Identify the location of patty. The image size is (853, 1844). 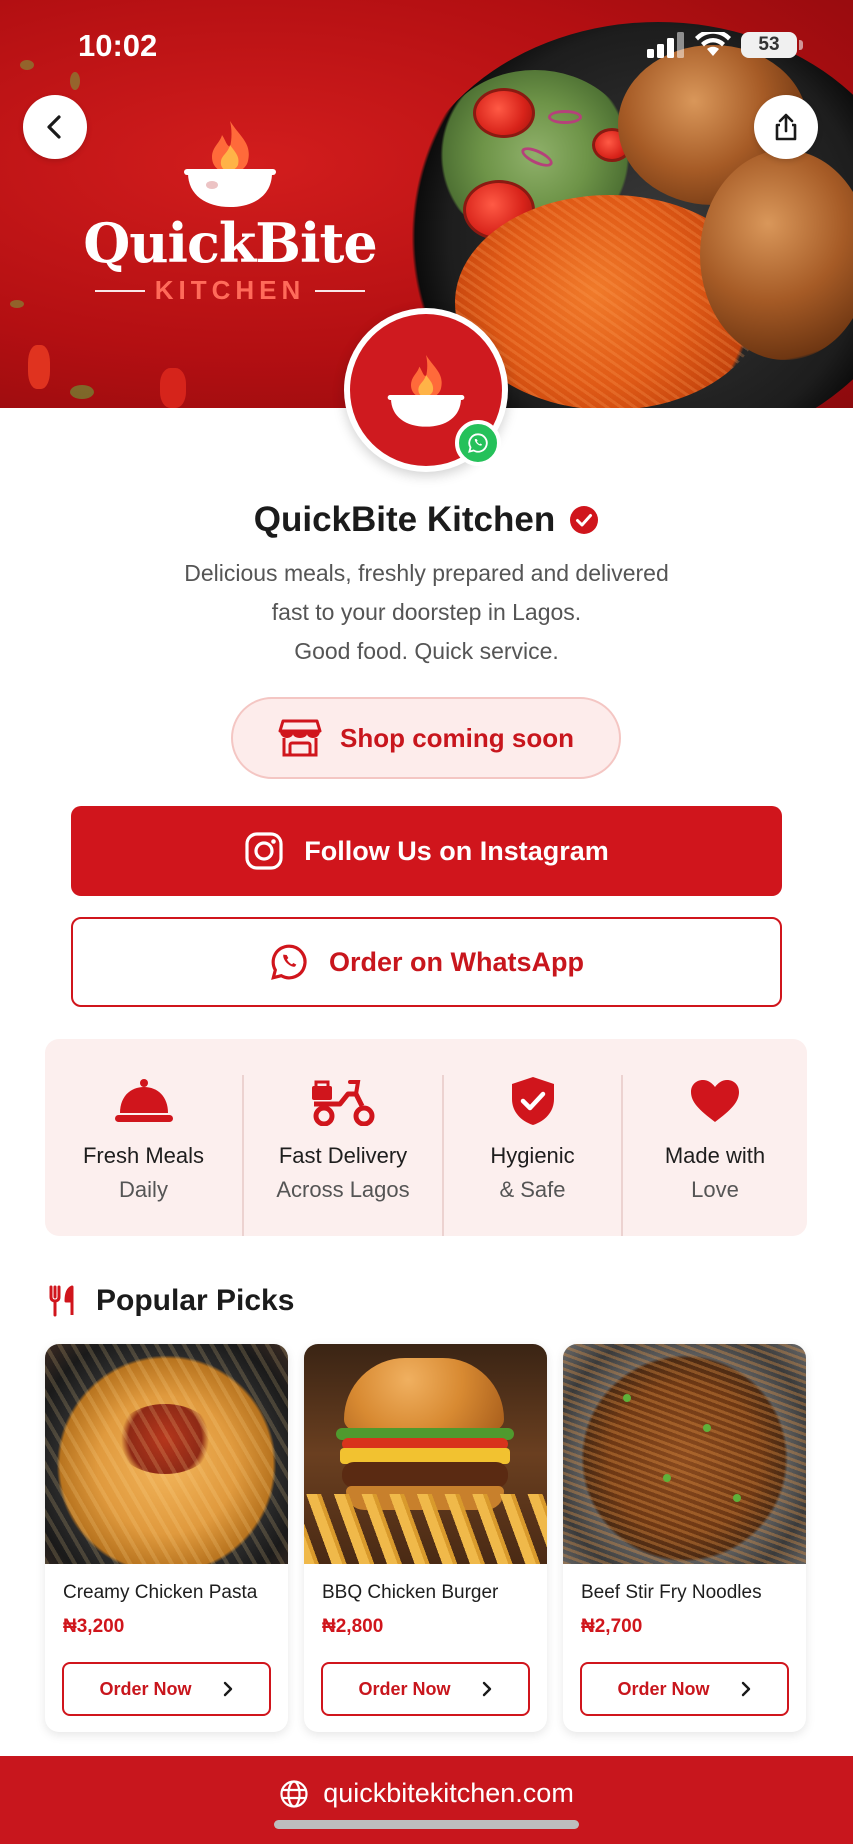
(425, 1475).